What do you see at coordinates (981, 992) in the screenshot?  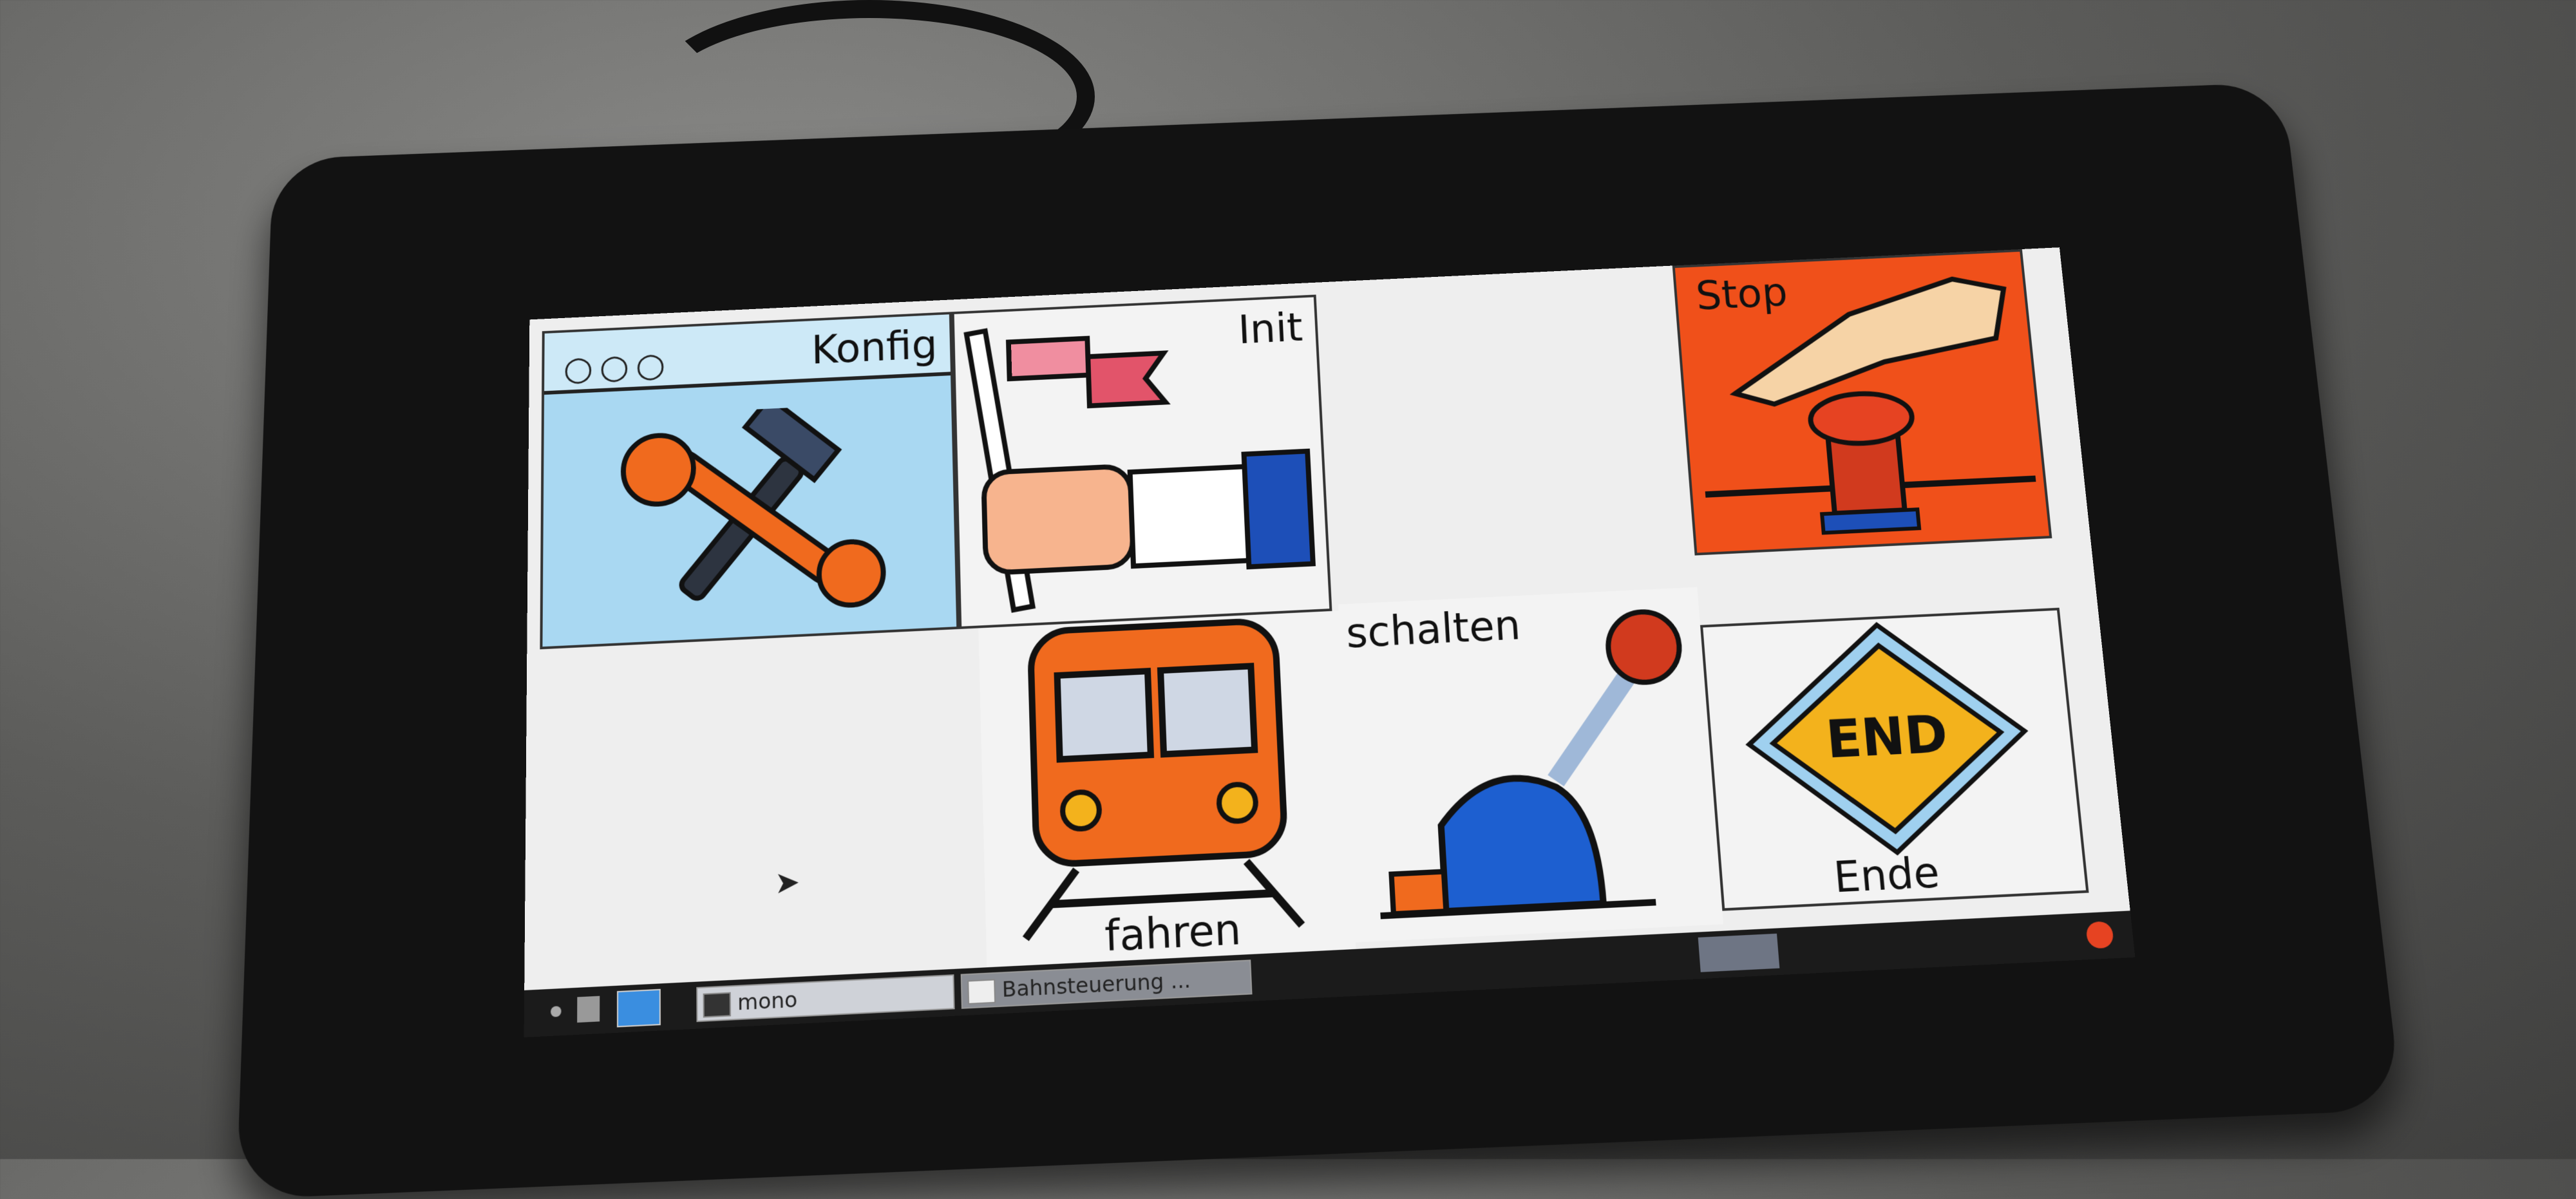 I see `app-icon` at bounding box center [981, 992].